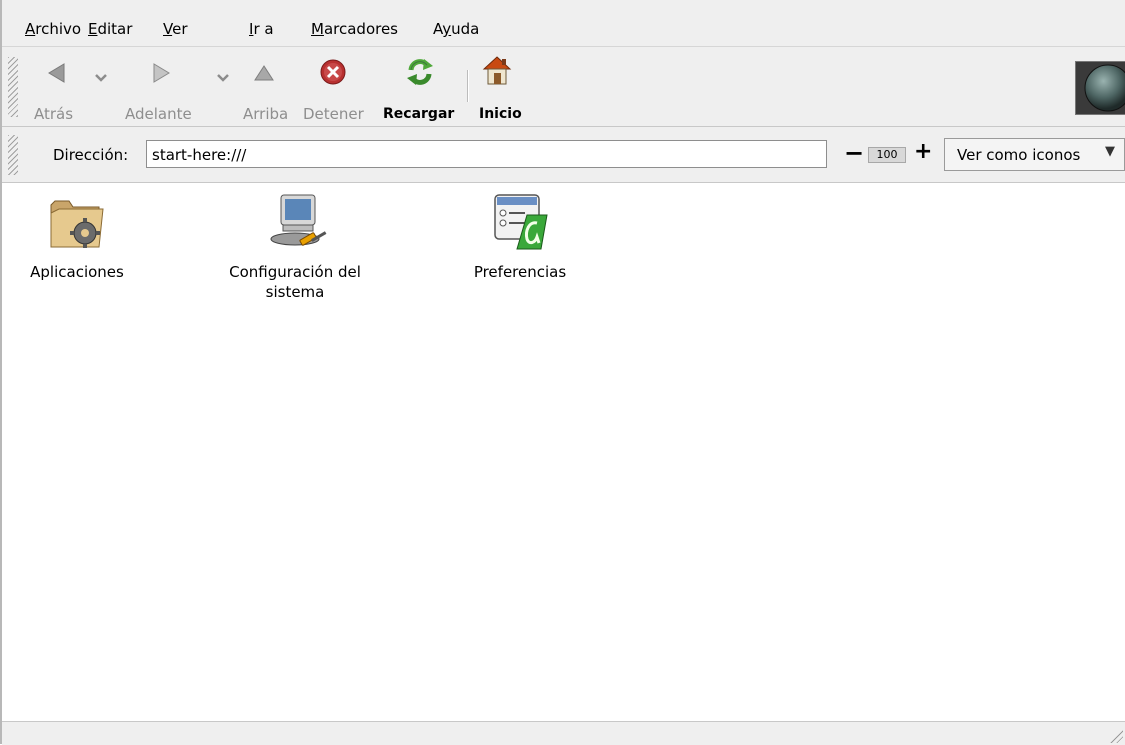 This screenshot has width=1125, height=745. I want to click on location-input: start-here:///, so click(486, 154).